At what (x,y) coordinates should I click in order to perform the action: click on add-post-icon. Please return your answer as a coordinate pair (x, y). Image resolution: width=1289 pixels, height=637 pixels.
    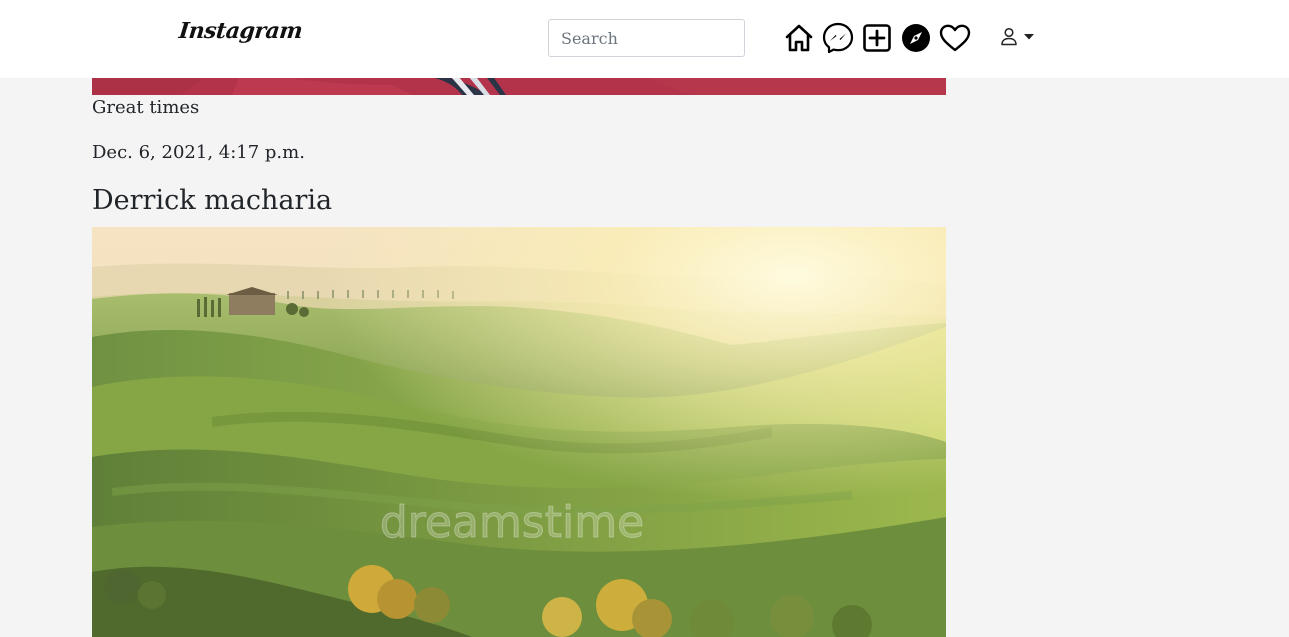
    Looking at the image, I should click on (877, 38).